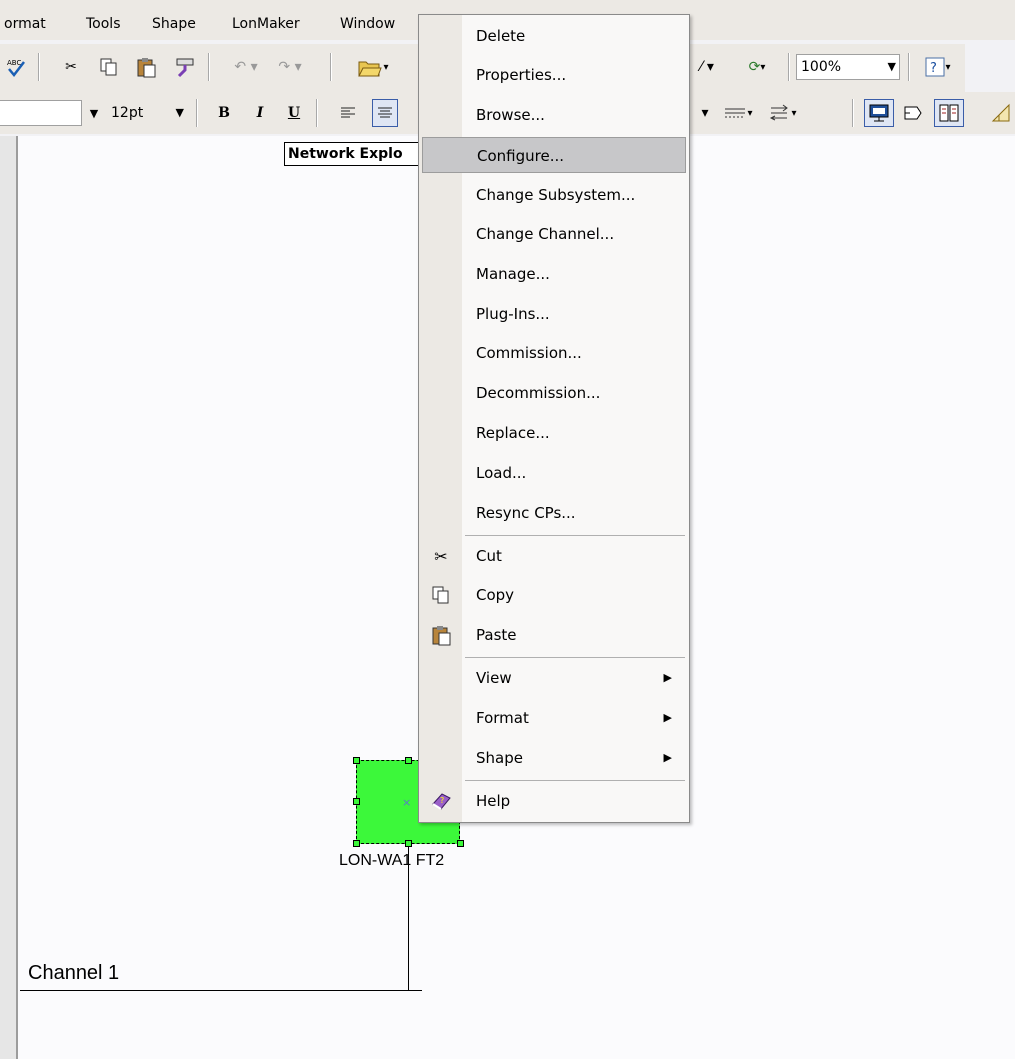 This screenshot has height=1059, width=1015. What do you see at coordinates (246, 67) in the screenshot?
I see `undo-icon: ↶ ▾` at bounding box center [246, 67].